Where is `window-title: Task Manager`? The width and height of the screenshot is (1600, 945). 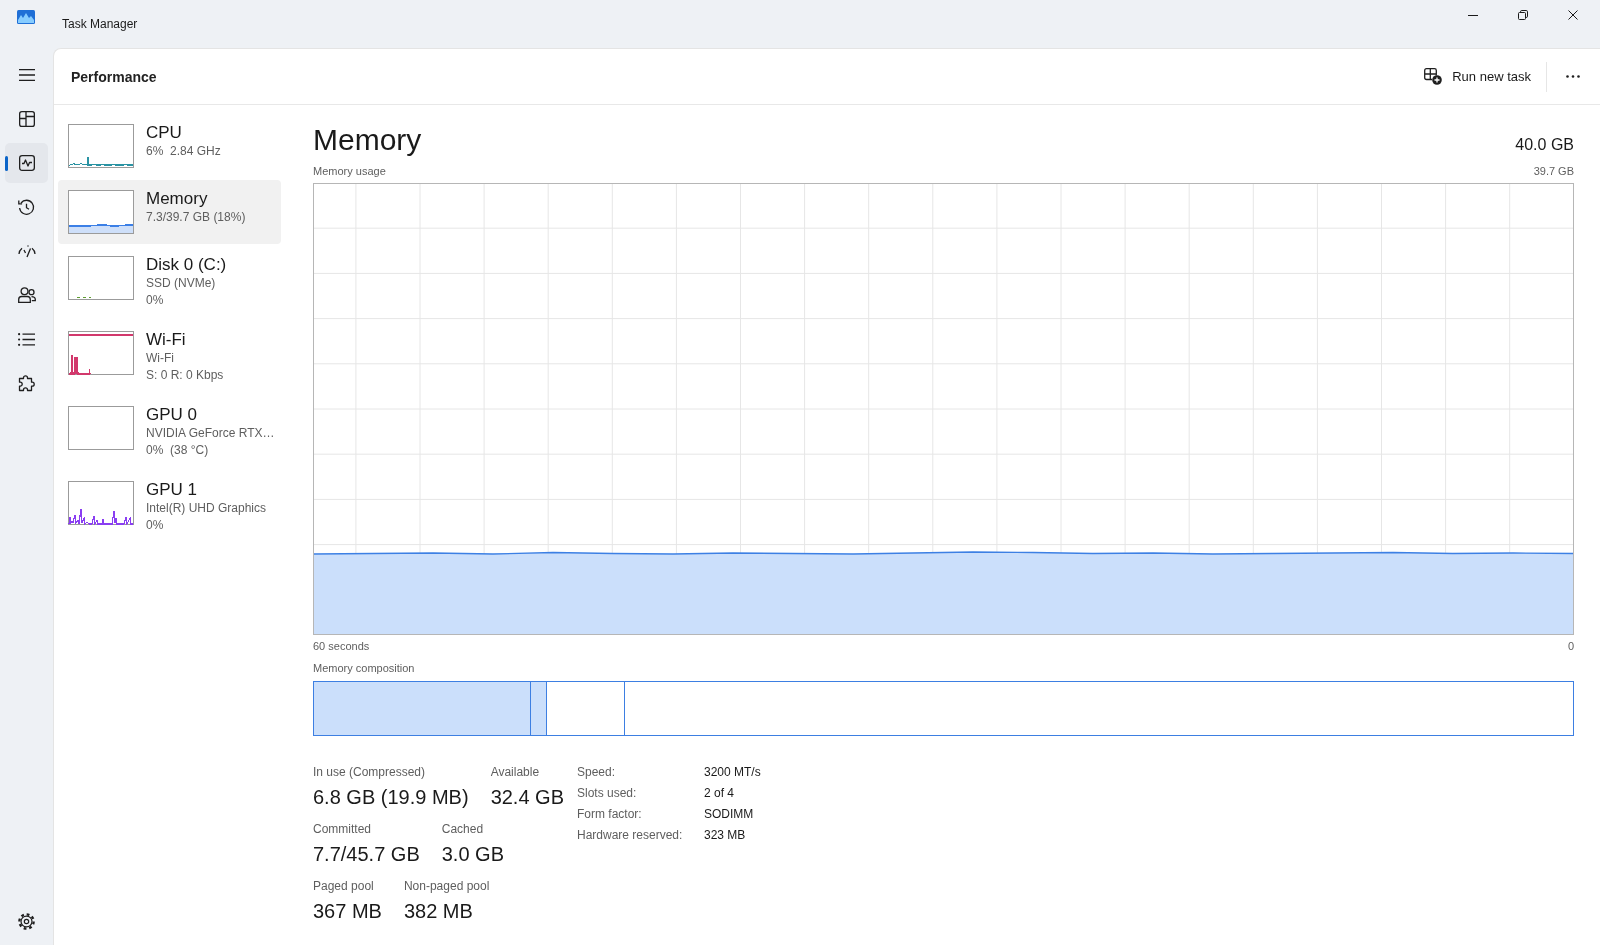
window-title: Task Manager is located at coordinates (100, 24).